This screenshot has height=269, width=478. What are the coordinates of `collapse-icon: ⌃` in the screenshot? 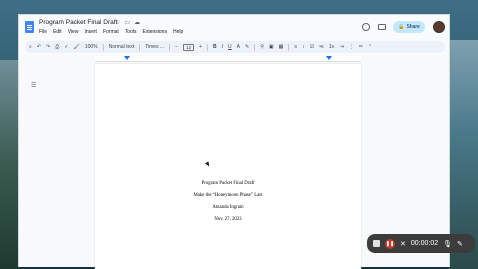 It's located at (370, 47).